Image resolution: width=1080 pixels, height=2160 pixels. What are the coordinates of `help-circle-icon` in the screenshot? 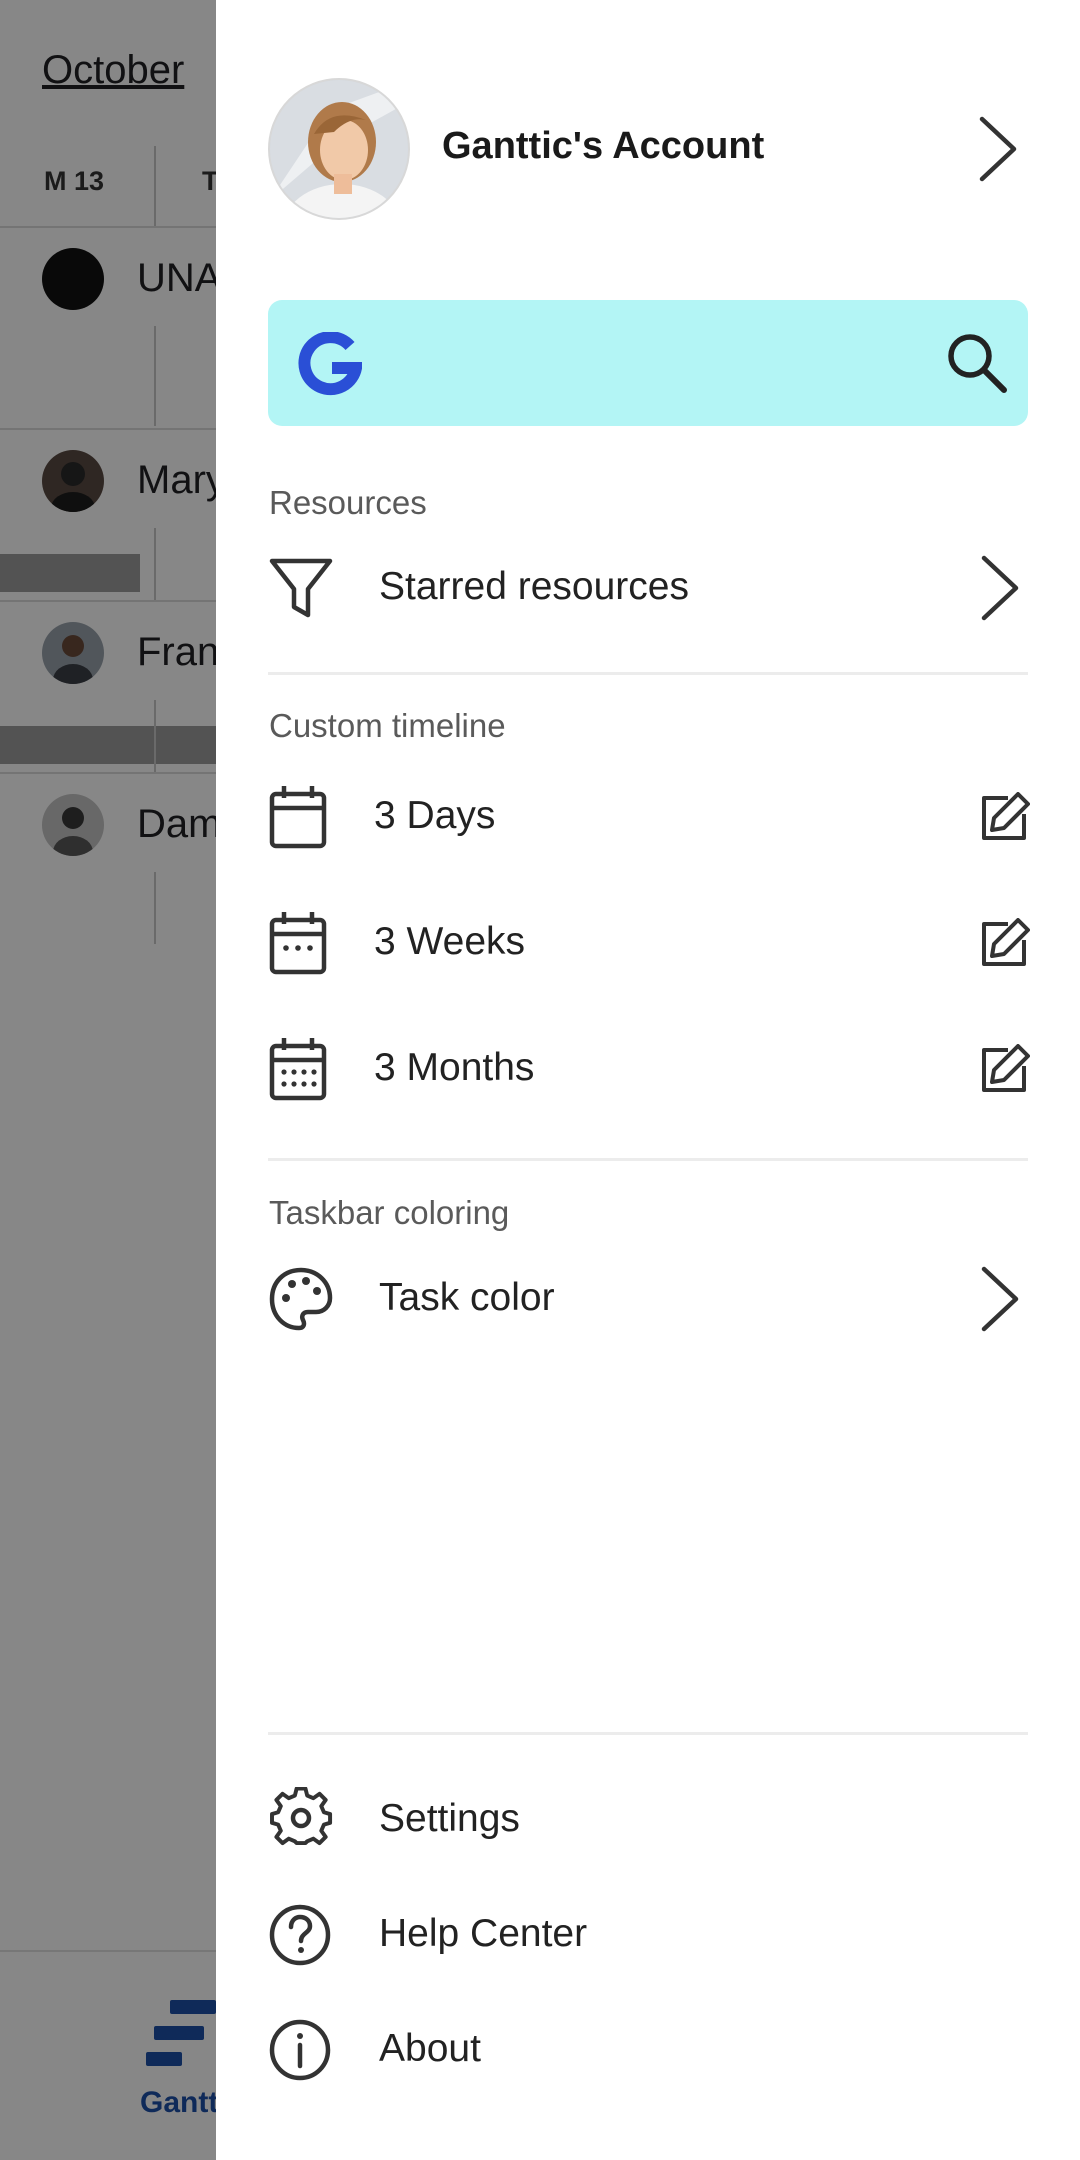 It's located at (300, 1935).